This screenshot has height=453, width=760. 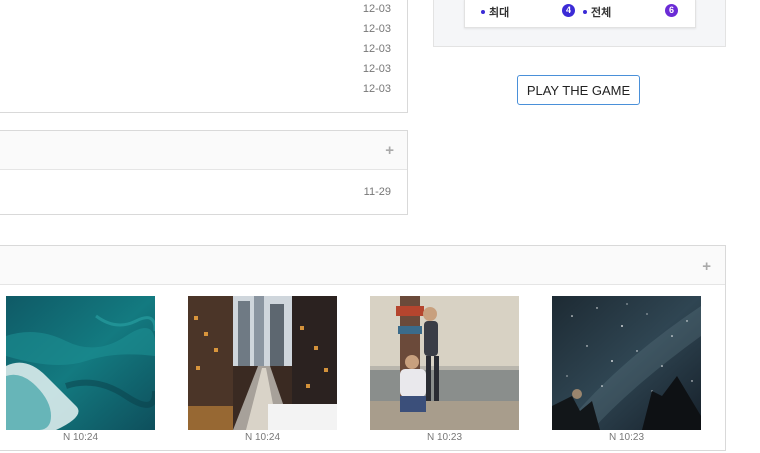 I want to click on visitor-stats-box: 최대 4 전체 6, so click(x=579, y=23).